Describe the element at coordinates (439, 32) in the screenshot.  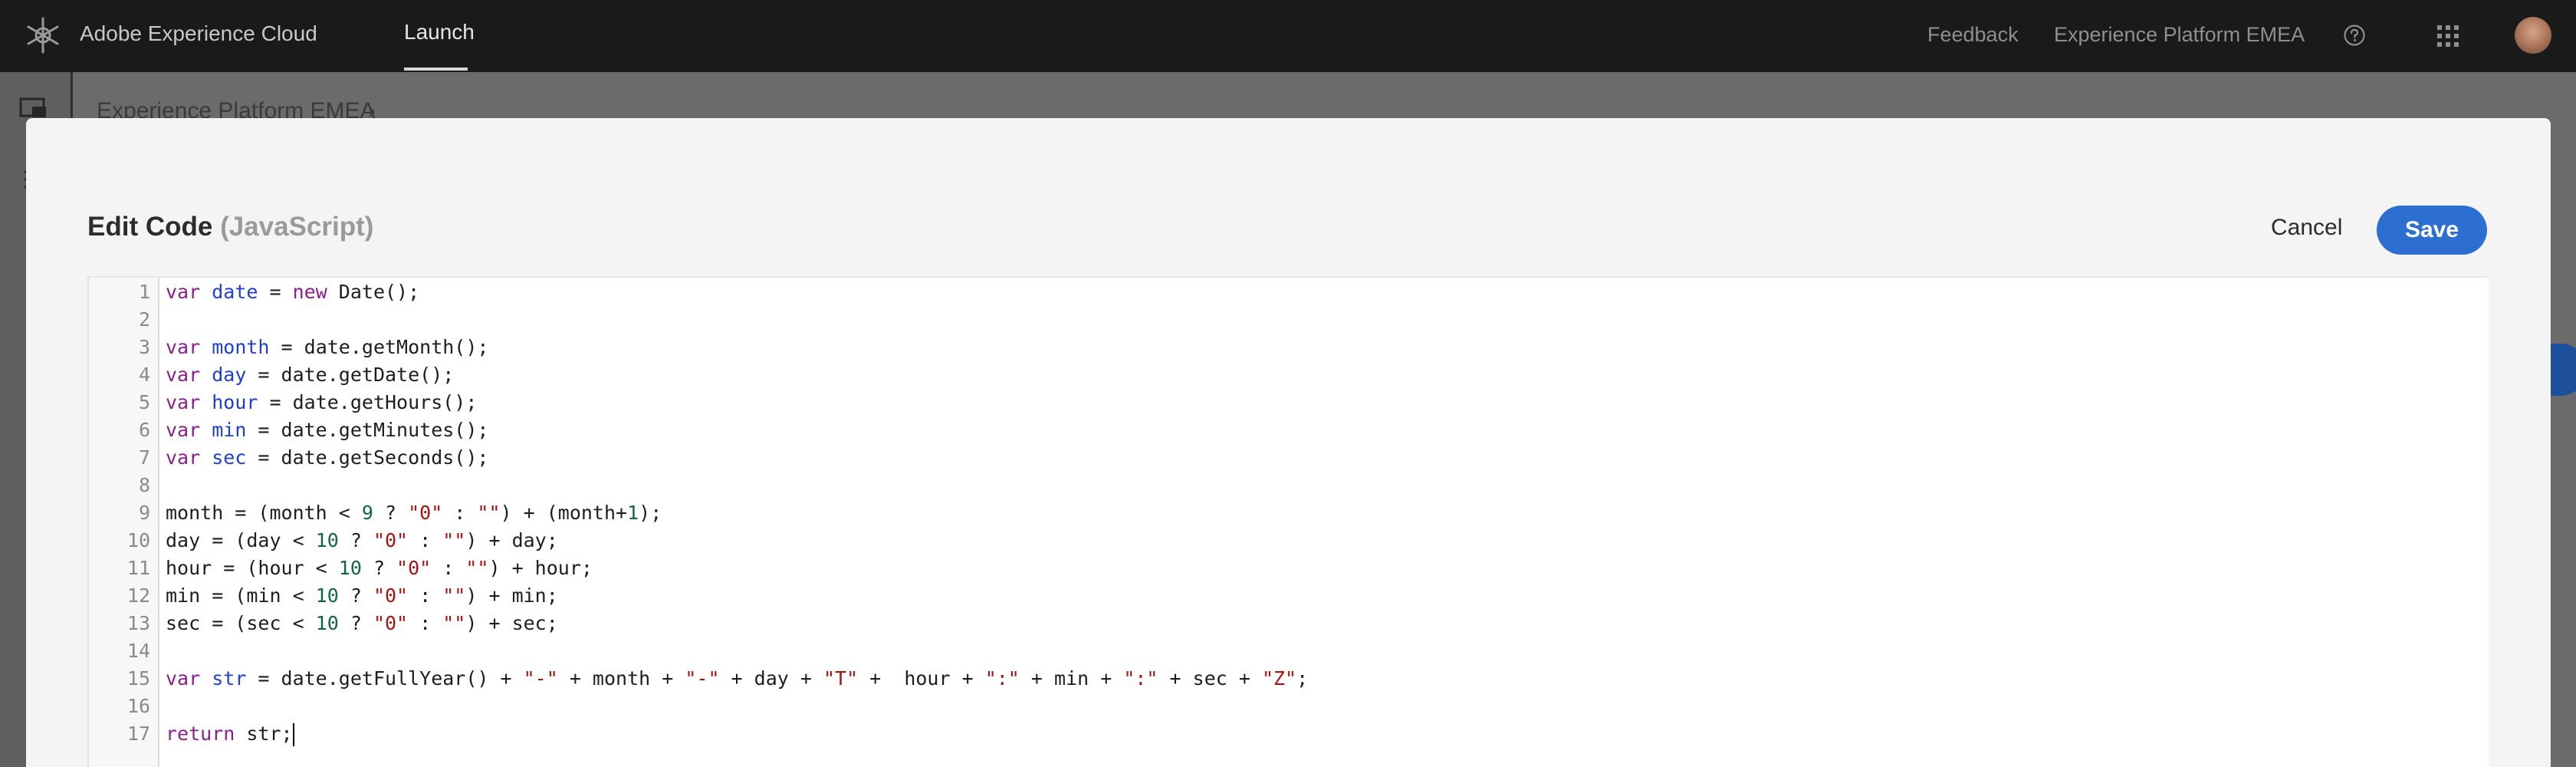
I see `nav-launch: Launch` at that location.